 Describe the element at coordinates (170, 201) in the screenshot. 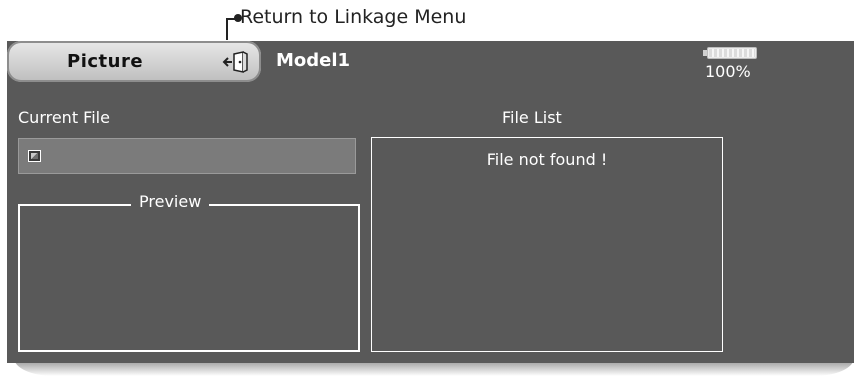

I see `preview-label: Preview` at that location.